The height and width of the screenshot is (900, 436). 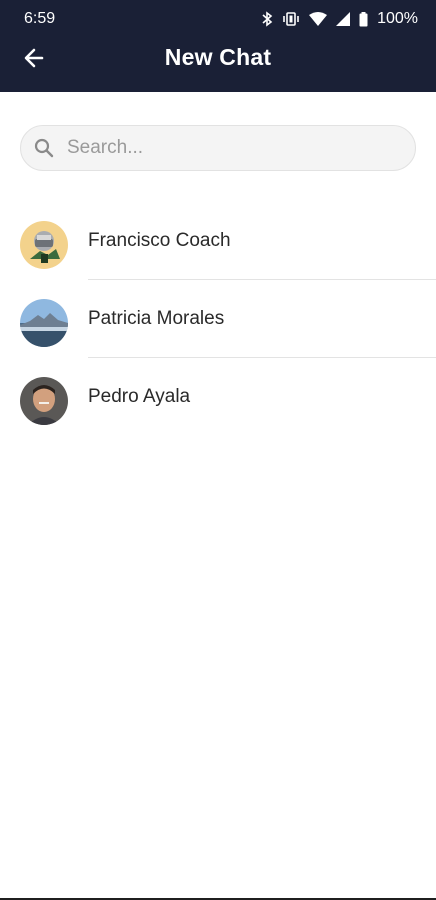 I want to click on toolbar: New Chat, so click(x=218, y=60).